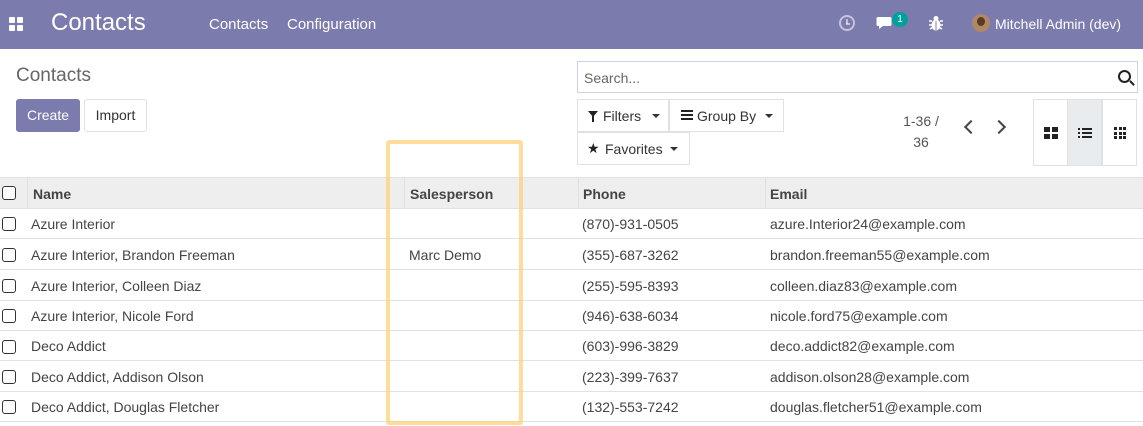  I want to click on kanban-view-button, so click(1050, 132).